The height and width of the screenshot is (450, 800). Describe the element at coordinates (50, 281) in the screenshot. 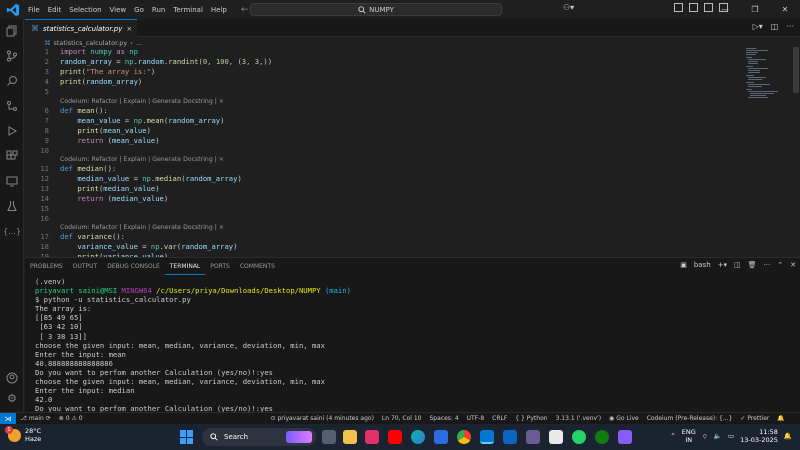

I see `terminal-line: (.venv)` at that location.